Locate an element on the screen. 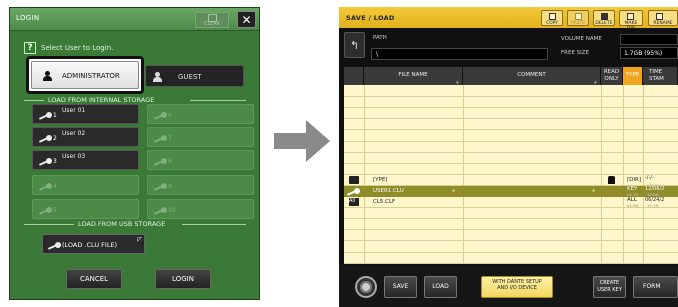 This screenshot has height=307, width=678. corner-mark-icon: ◸ is located at coordinates (139, 239).